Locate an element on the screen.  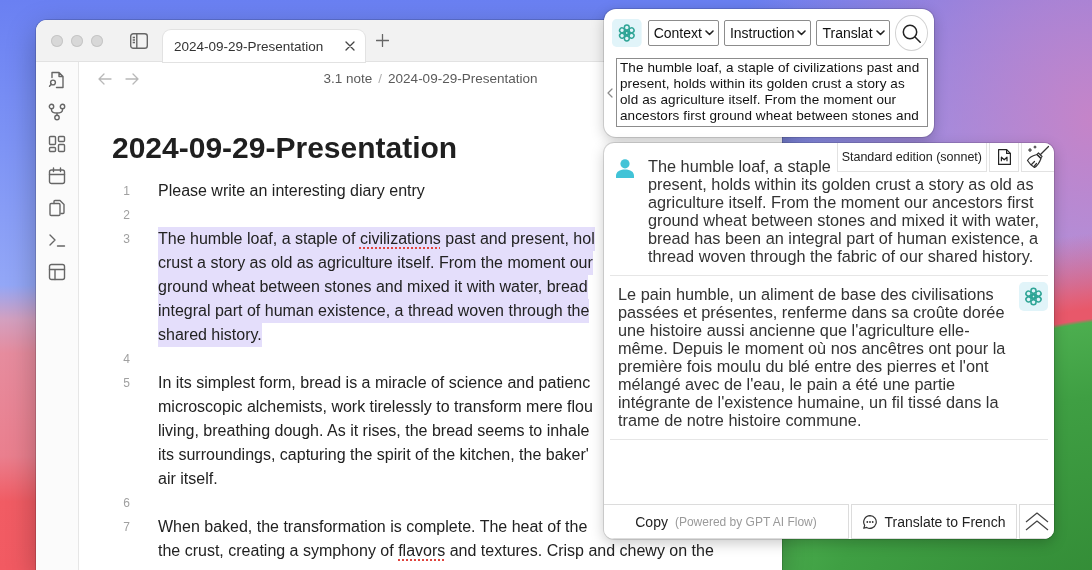
dropdown: Translat is located at coordinates (853, 33).